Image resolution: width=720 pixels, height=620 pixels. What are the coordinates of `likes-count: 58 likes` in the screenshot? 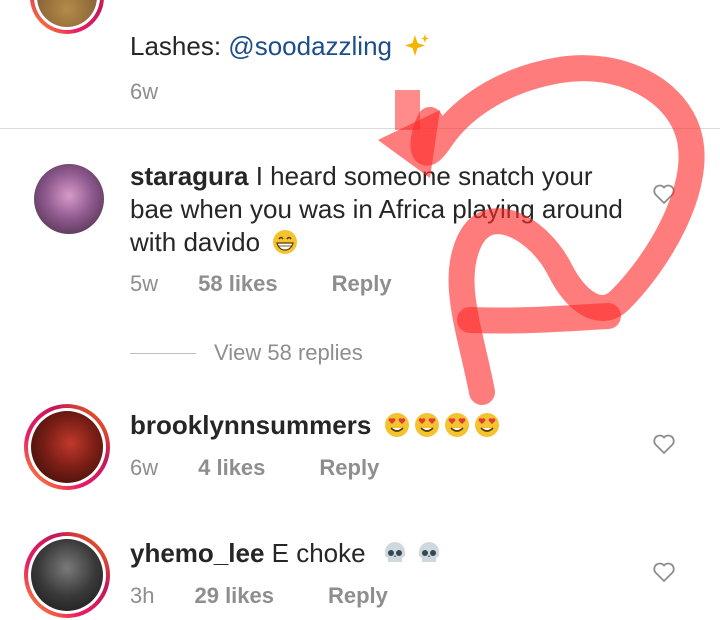 It's located at (238, 284).